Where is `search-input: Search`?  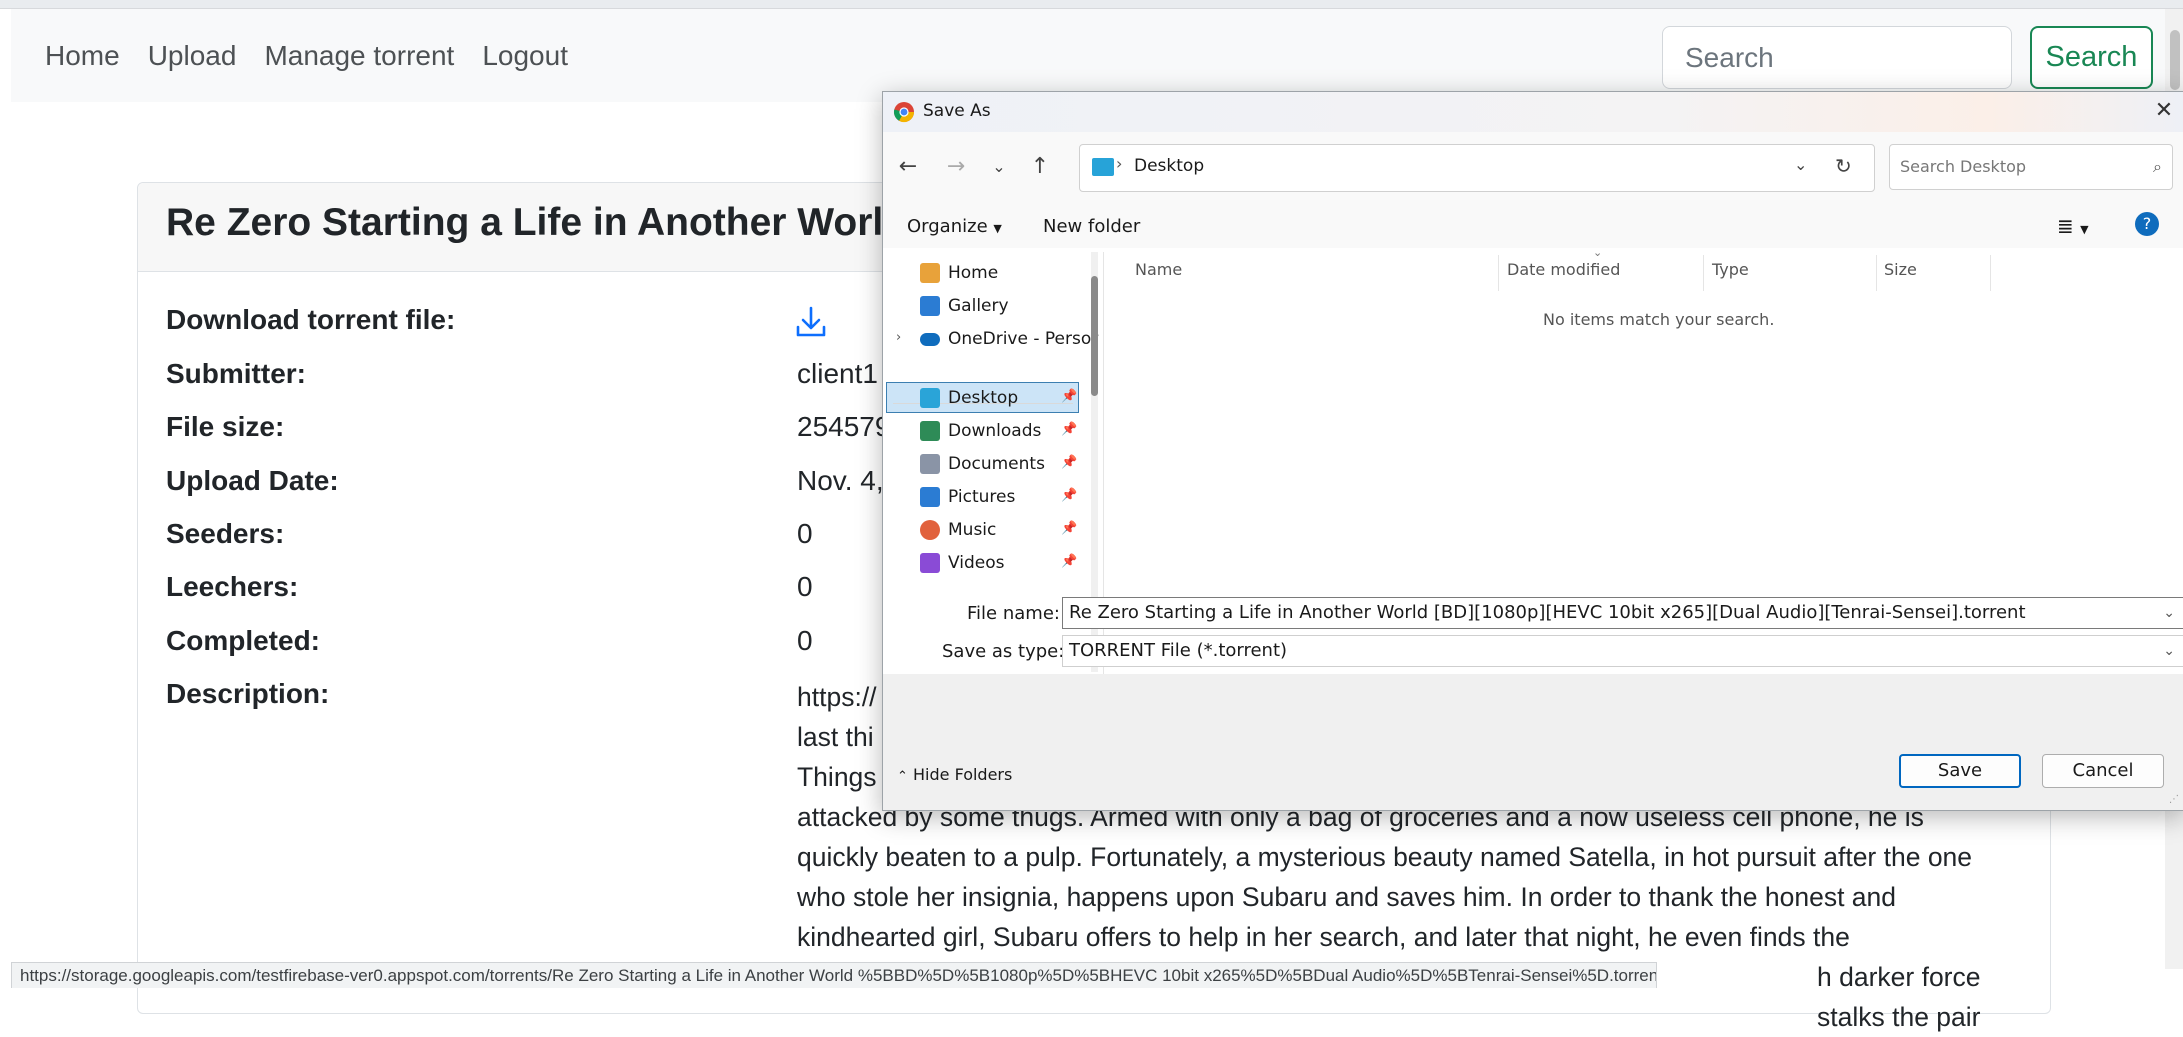
search-input: Search is located at coordinates (1837, 57).